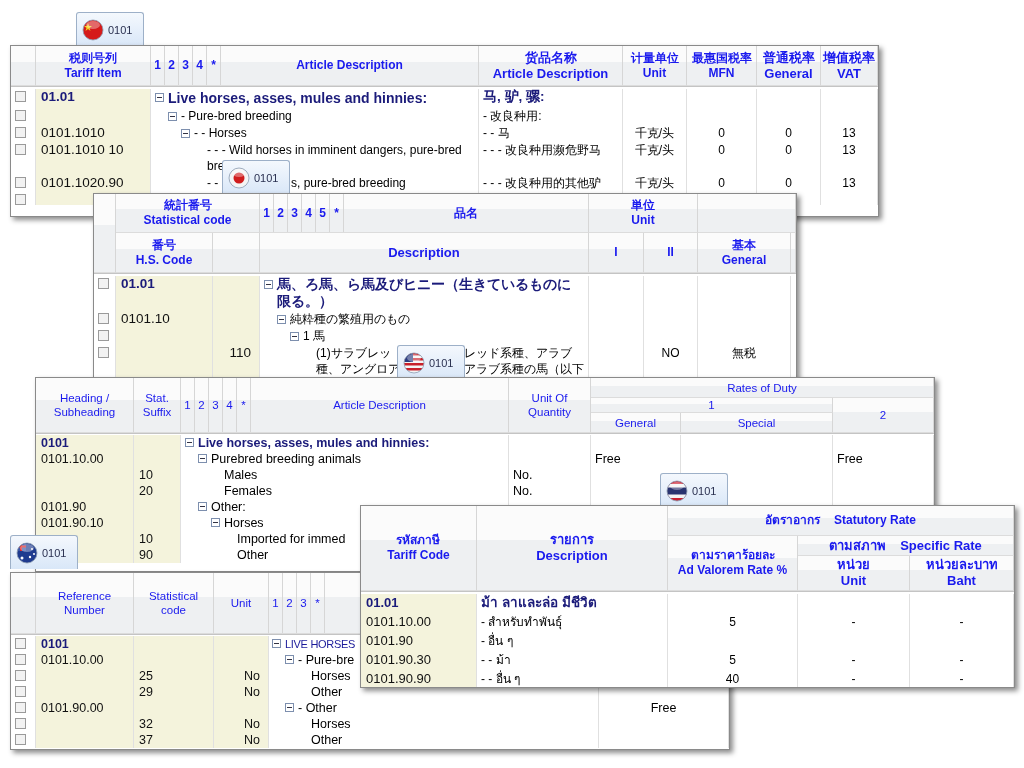 The width and height of the screenshot is (1024, 768). I want to click on item-description: Purebred breeding animals, so click(286, 459).